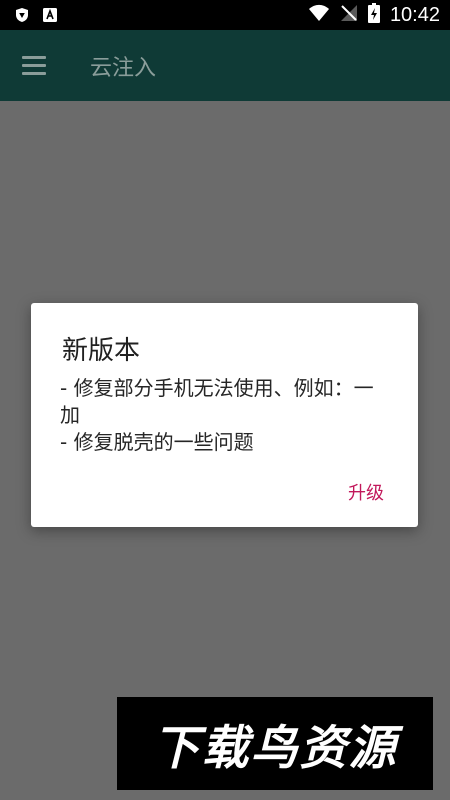 This screenshot has width=450, height=800. What do you see at coordinates (414, 14) in the screenshot?
I see `status-time: 10:42` at bounding box center [414, 14].